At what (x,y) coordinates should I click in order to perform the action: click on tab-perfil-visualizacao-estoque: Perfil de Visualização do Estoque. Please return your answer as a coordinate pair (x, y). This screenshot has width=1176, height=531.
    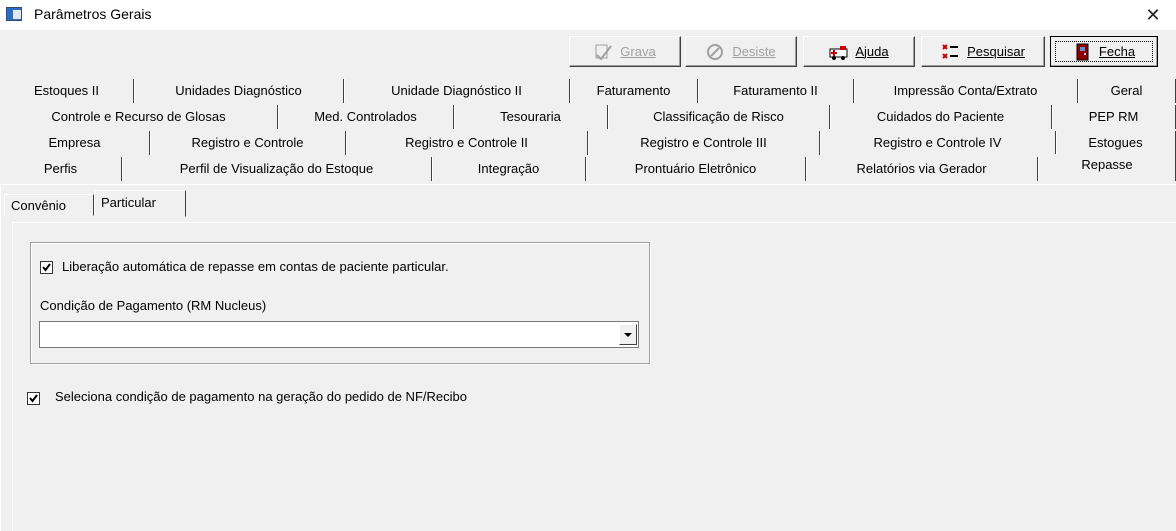
    Looking at the image, I should click on (277, 169).